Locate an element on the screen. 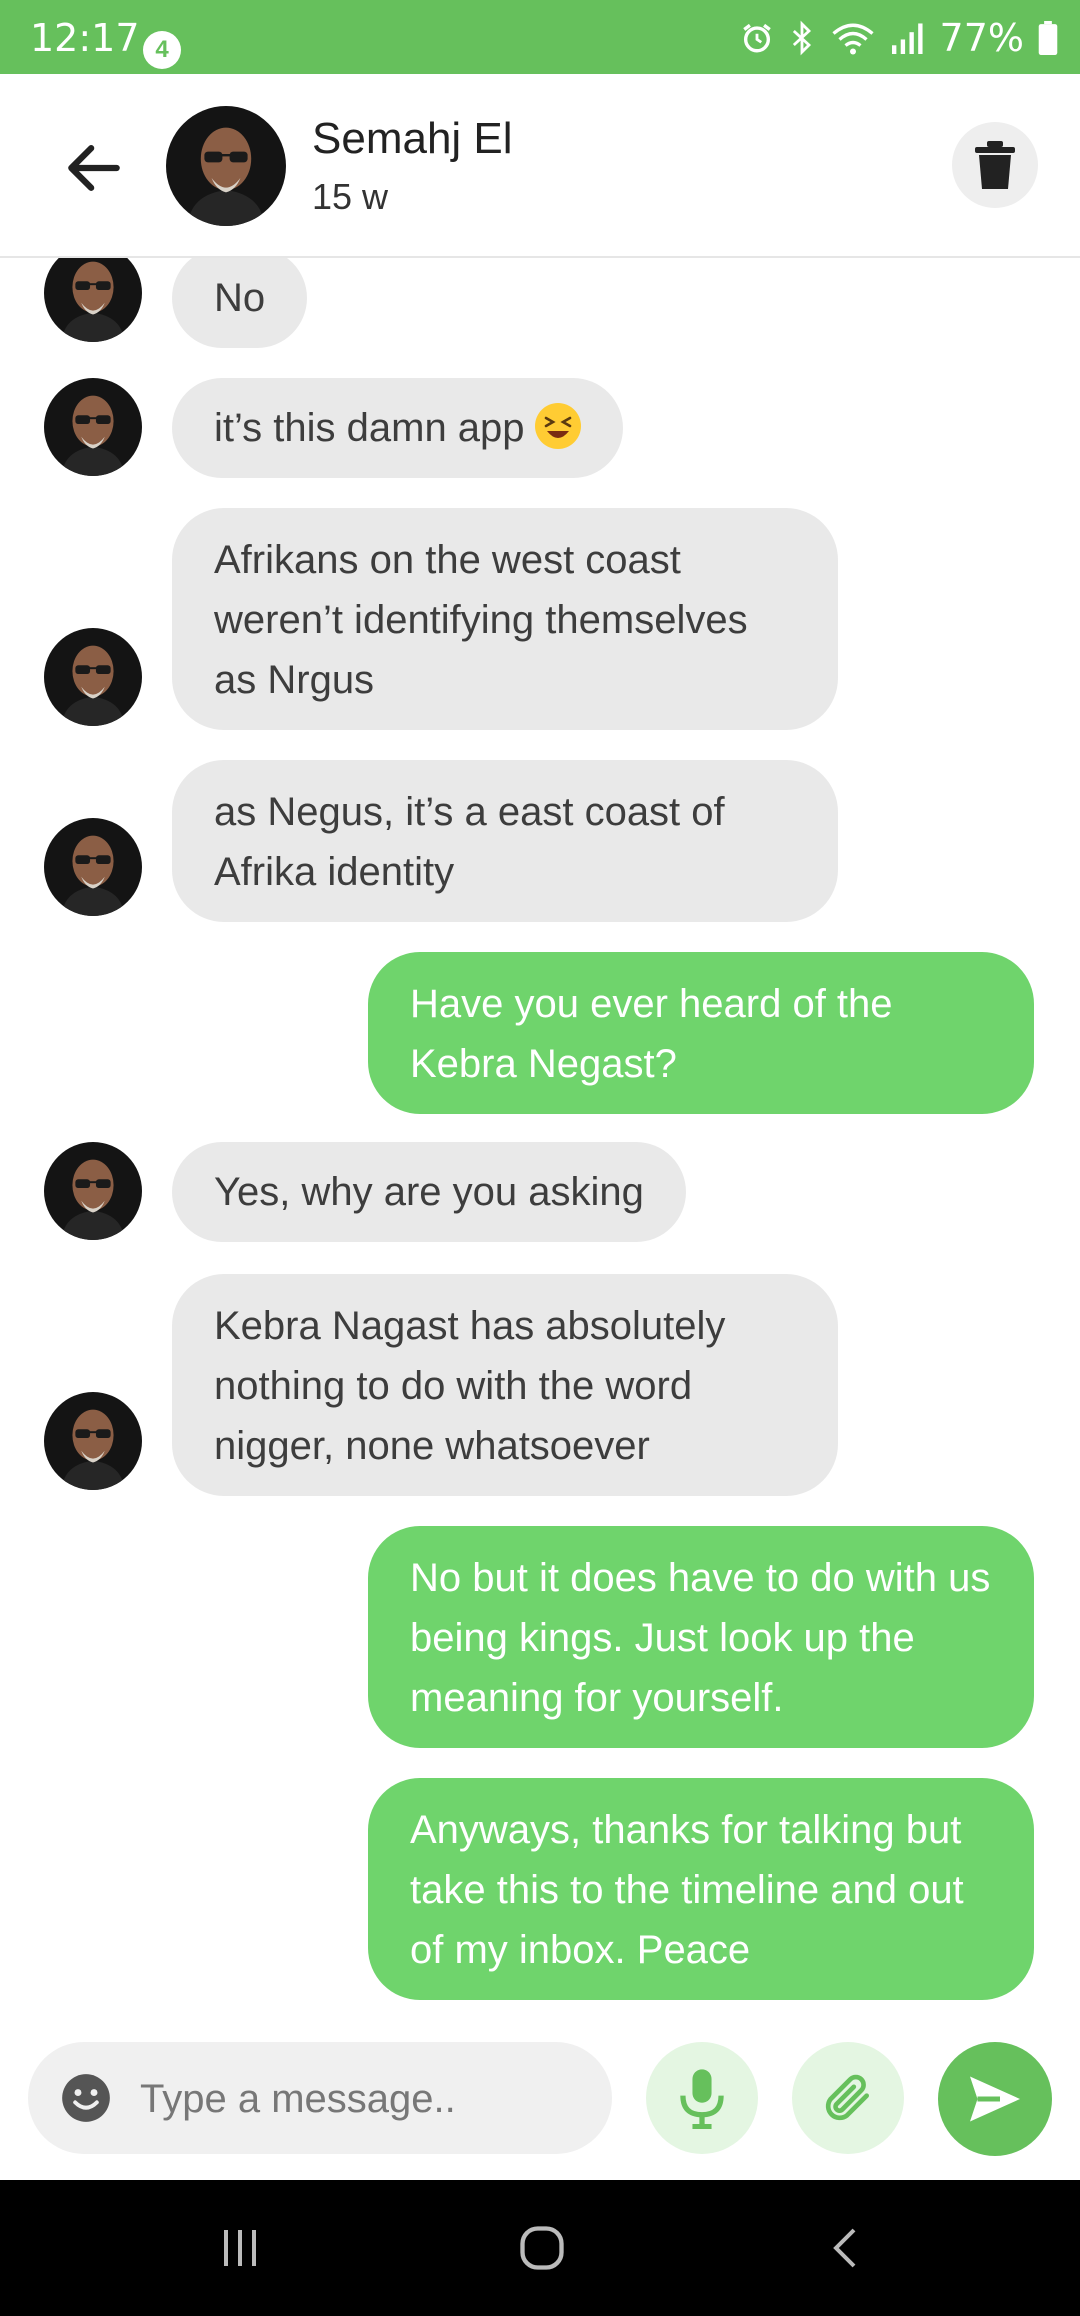 The width and height of the screenshot is (1080, 2316). back-nav-button is located at coordinates (846, 2248).